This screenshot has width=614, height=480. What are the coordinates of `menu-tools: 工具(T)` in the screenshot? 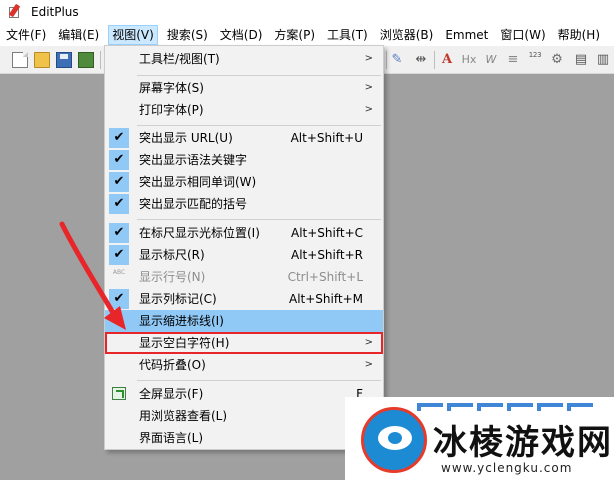 It's located at (347, 35).